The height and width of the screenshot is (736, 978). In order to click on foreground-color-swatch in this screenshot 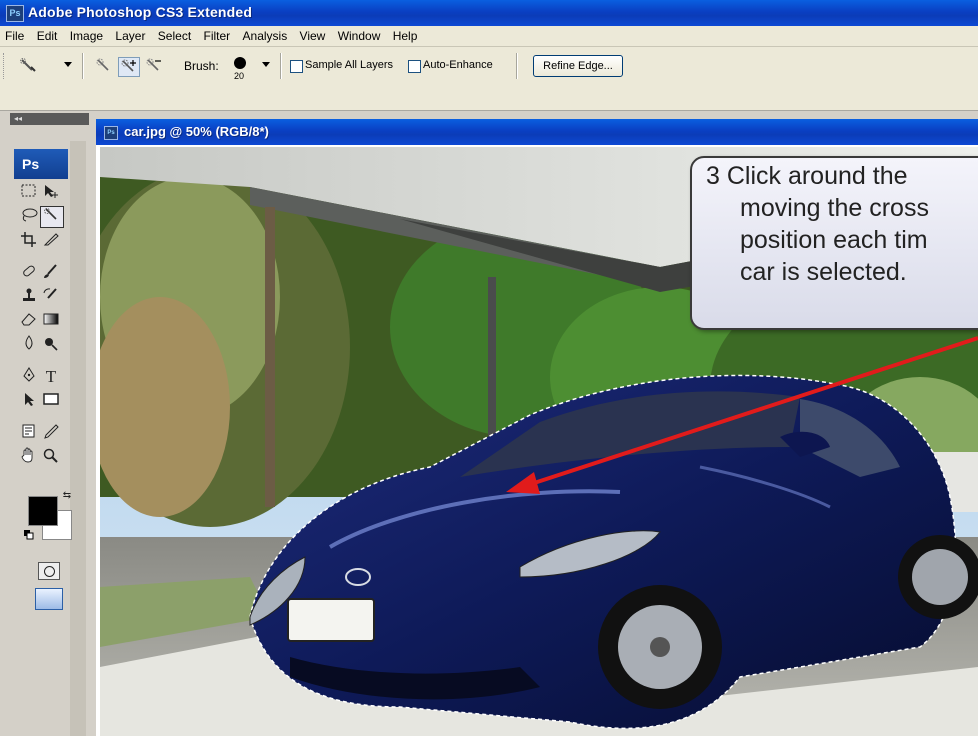, I will do `click(43, 511)`.